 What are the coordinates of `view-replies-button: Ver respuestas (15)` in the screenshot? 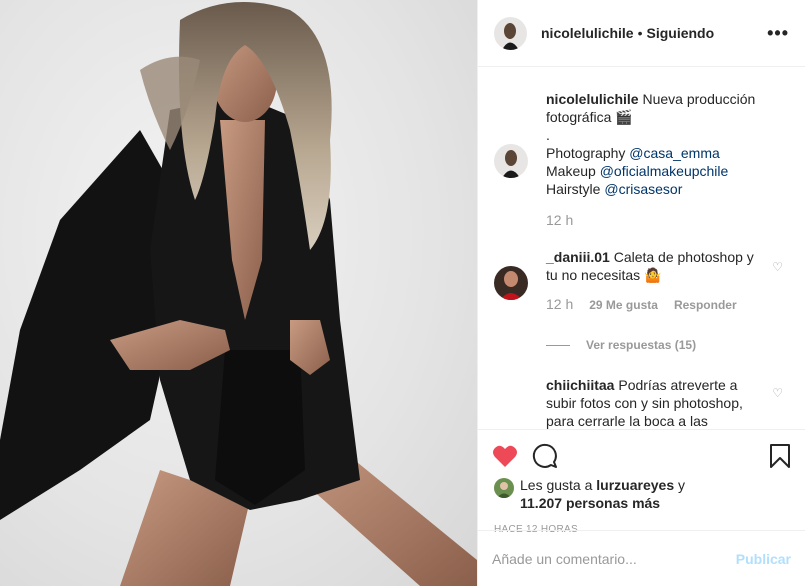 It's located at (621, 345).